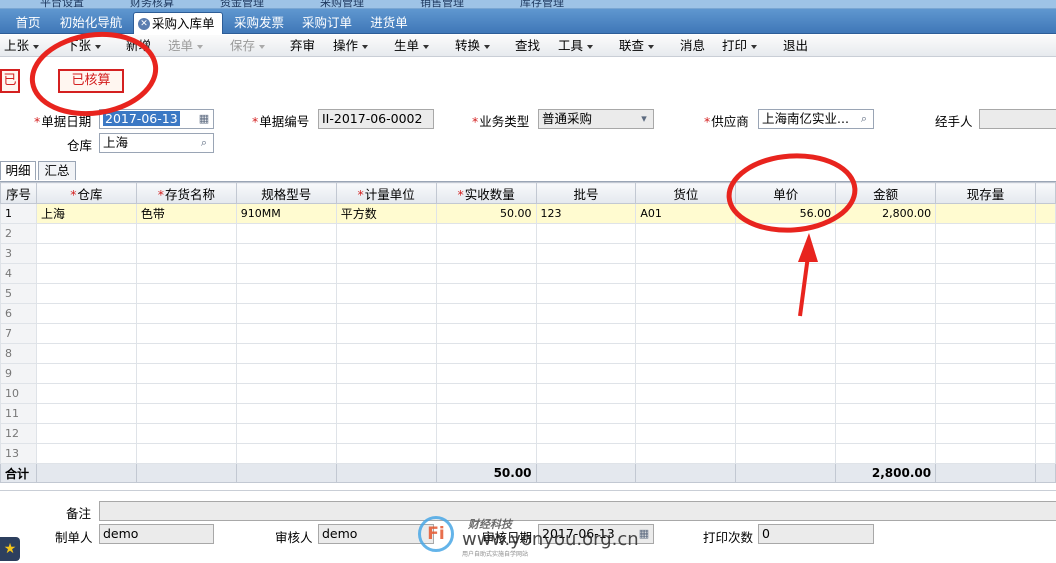  Describe the element at coordinates (376, 534) in the screenshot. I see `auditor-field: demo` at that location.